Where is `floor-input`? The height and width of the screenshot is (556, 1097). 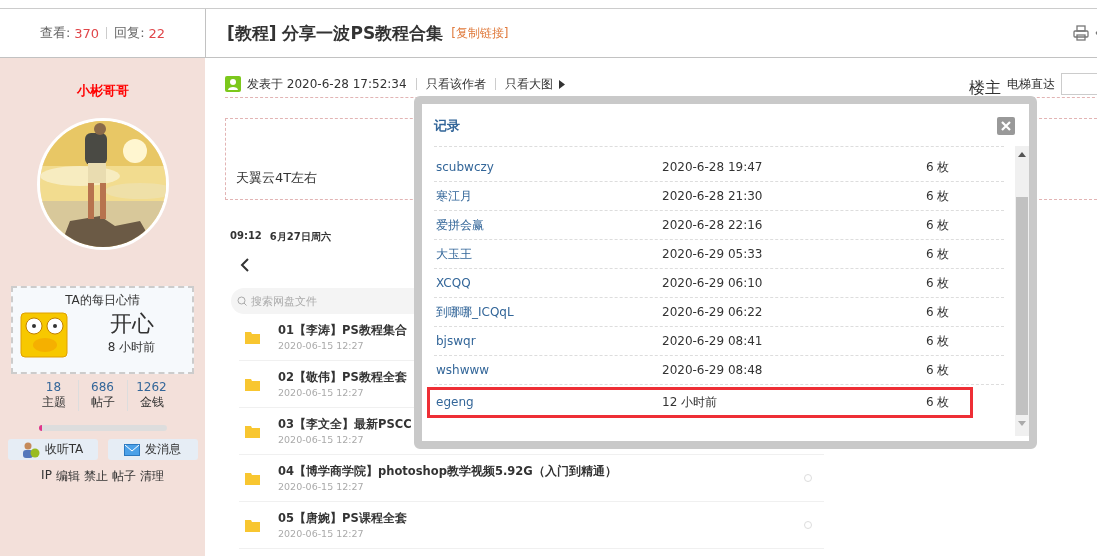
floor-input is located at coordinates (1079, 84).